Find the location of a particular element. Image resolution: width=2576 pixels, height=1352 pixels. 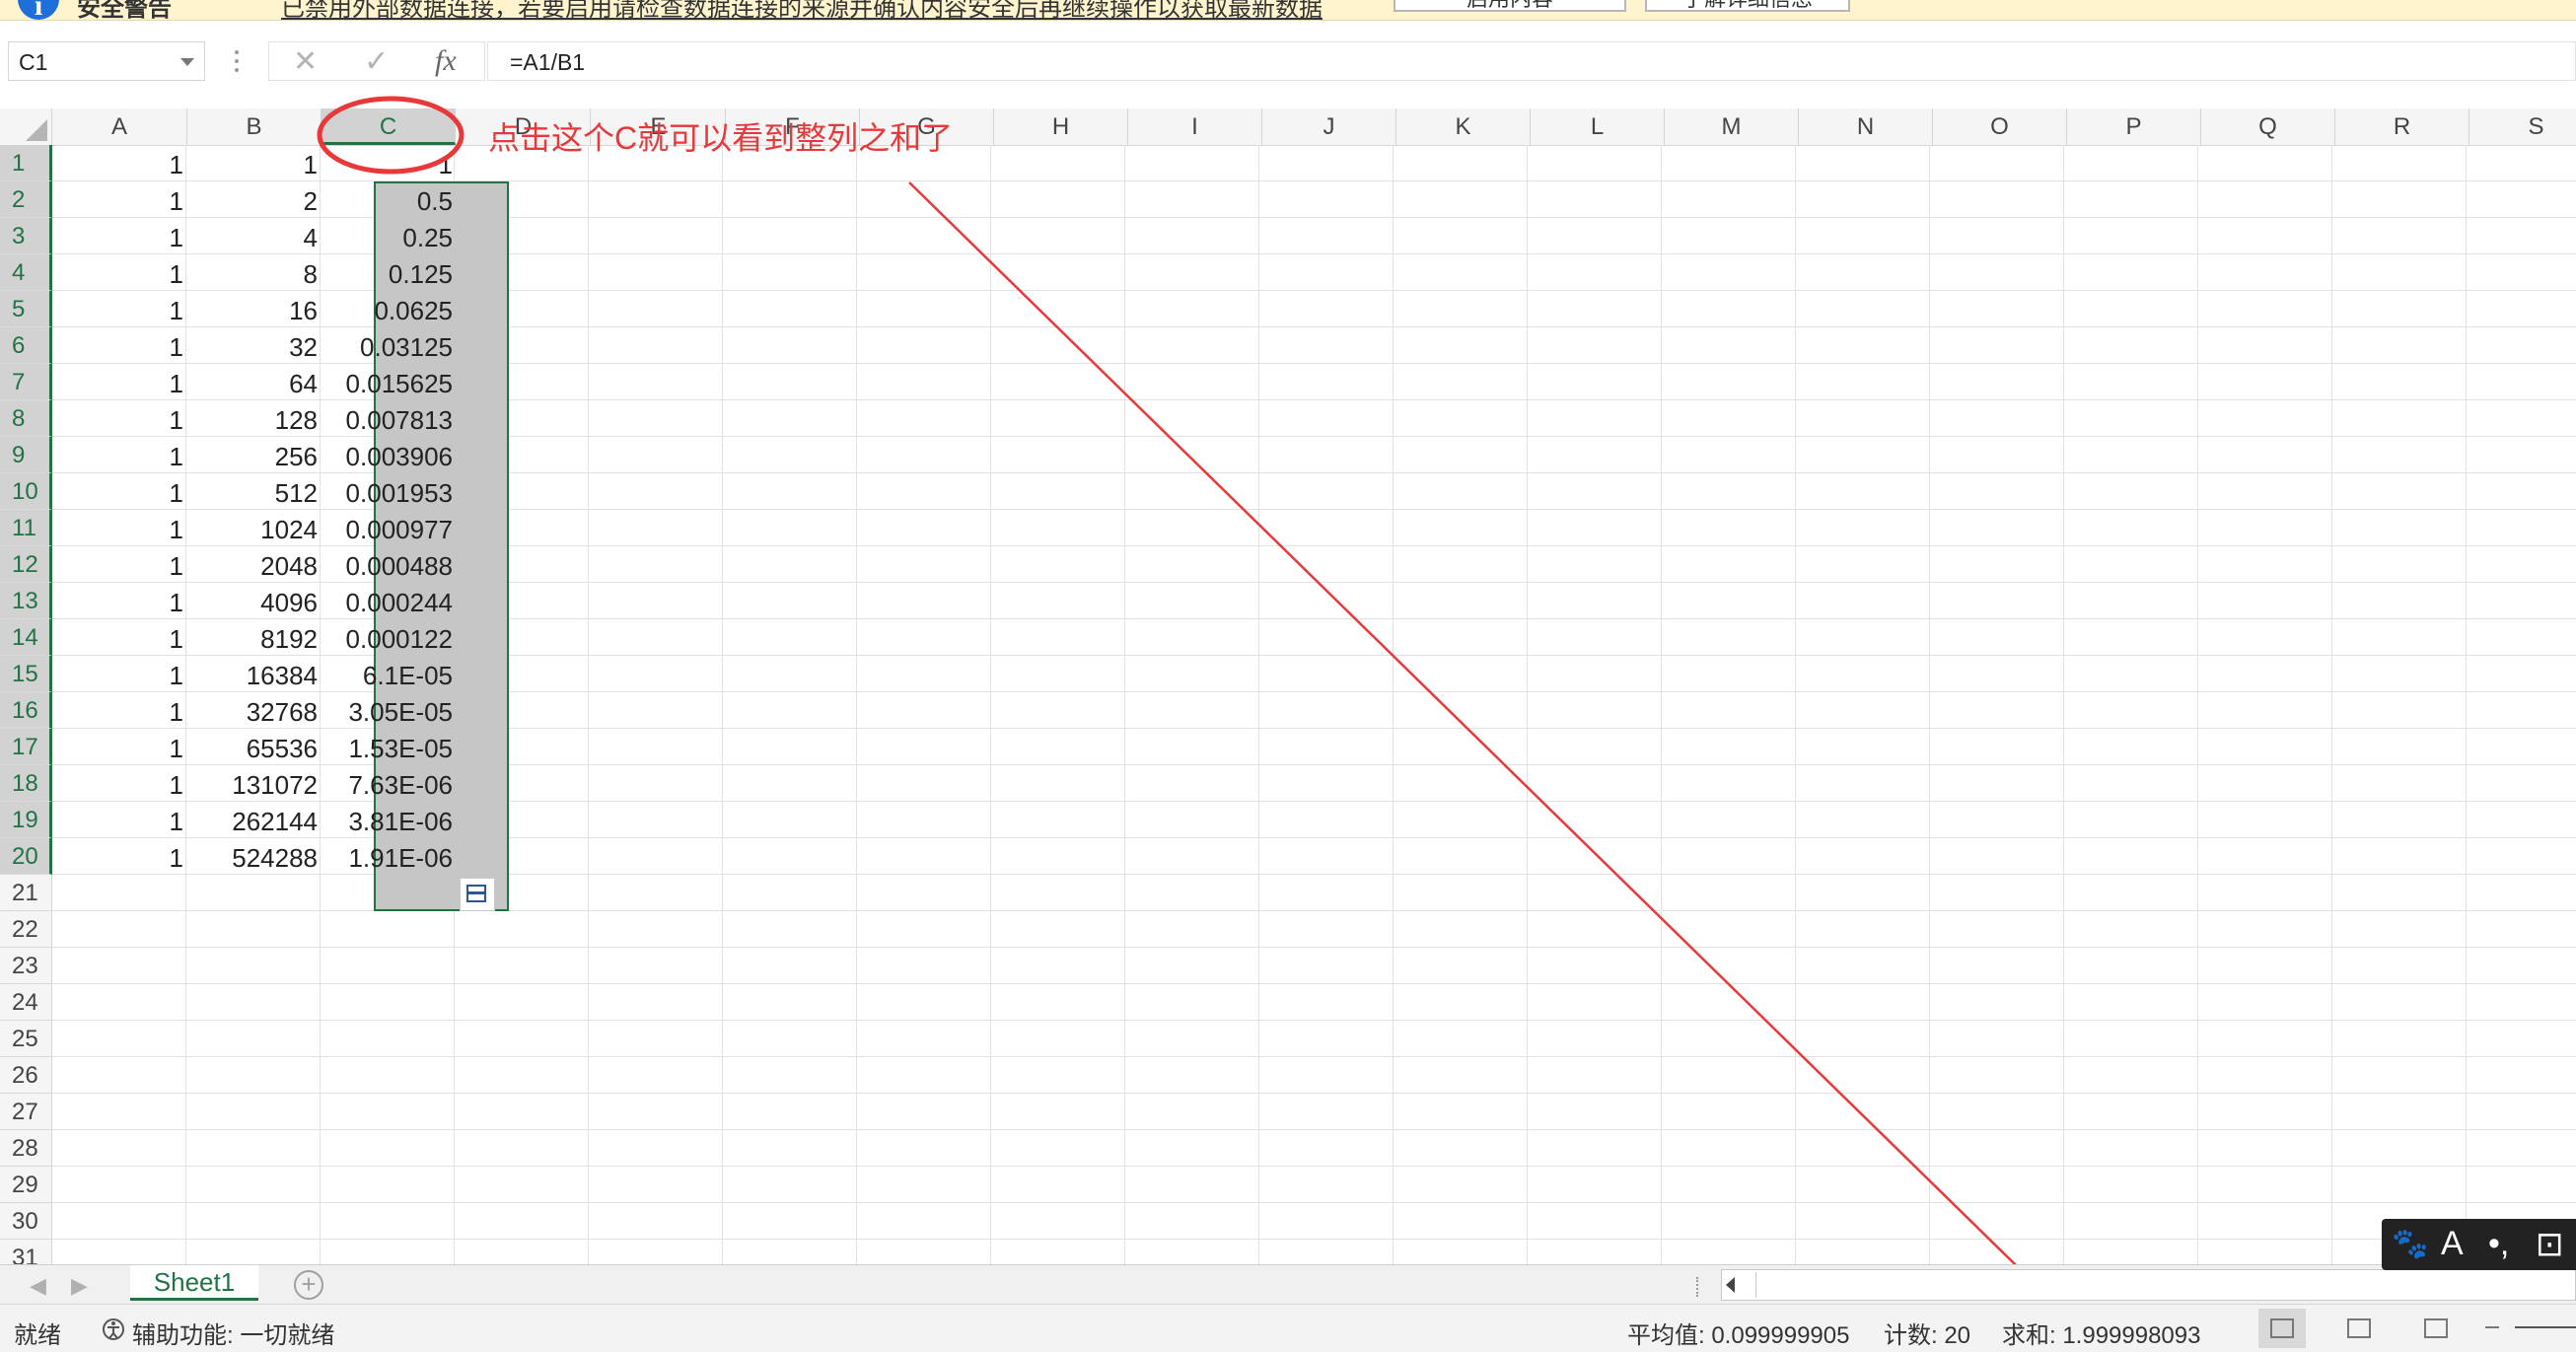

cancel-icon: ✕ is located at coordinates (305, 61).